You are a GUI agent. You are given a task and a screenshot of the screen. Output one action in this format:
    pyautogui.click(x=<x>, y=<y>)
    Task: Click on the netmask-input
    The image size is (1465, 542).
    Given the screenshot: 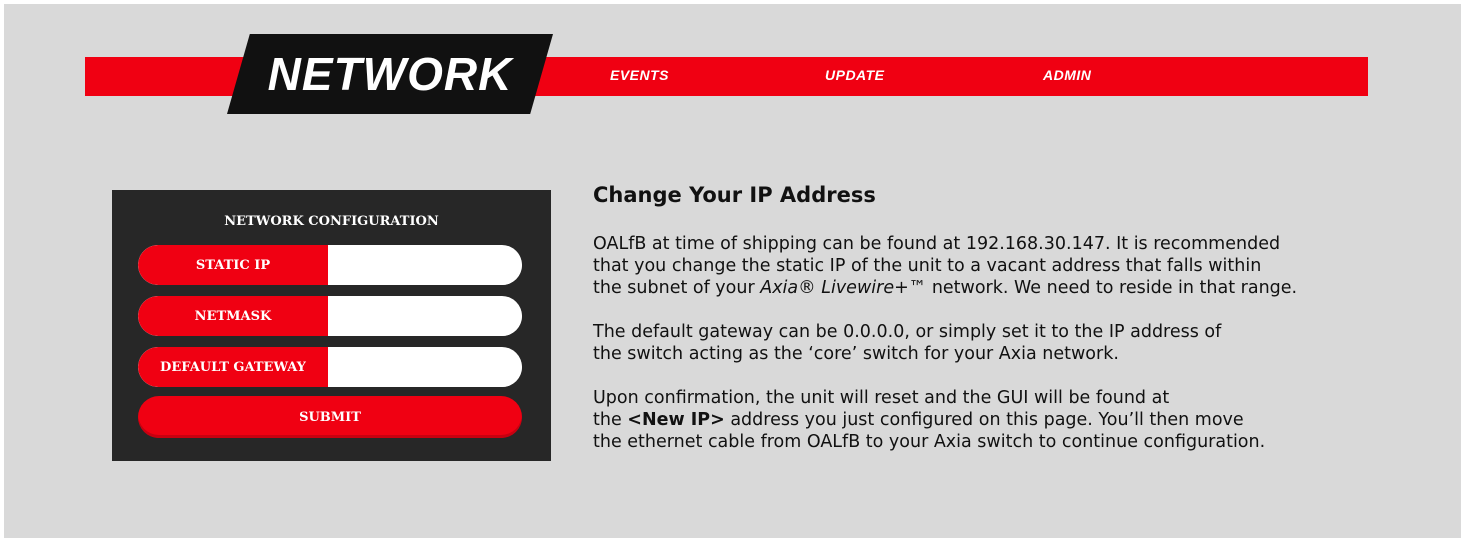 What is the action you would take?
    pyautogui.click(x=427, y=317)
    